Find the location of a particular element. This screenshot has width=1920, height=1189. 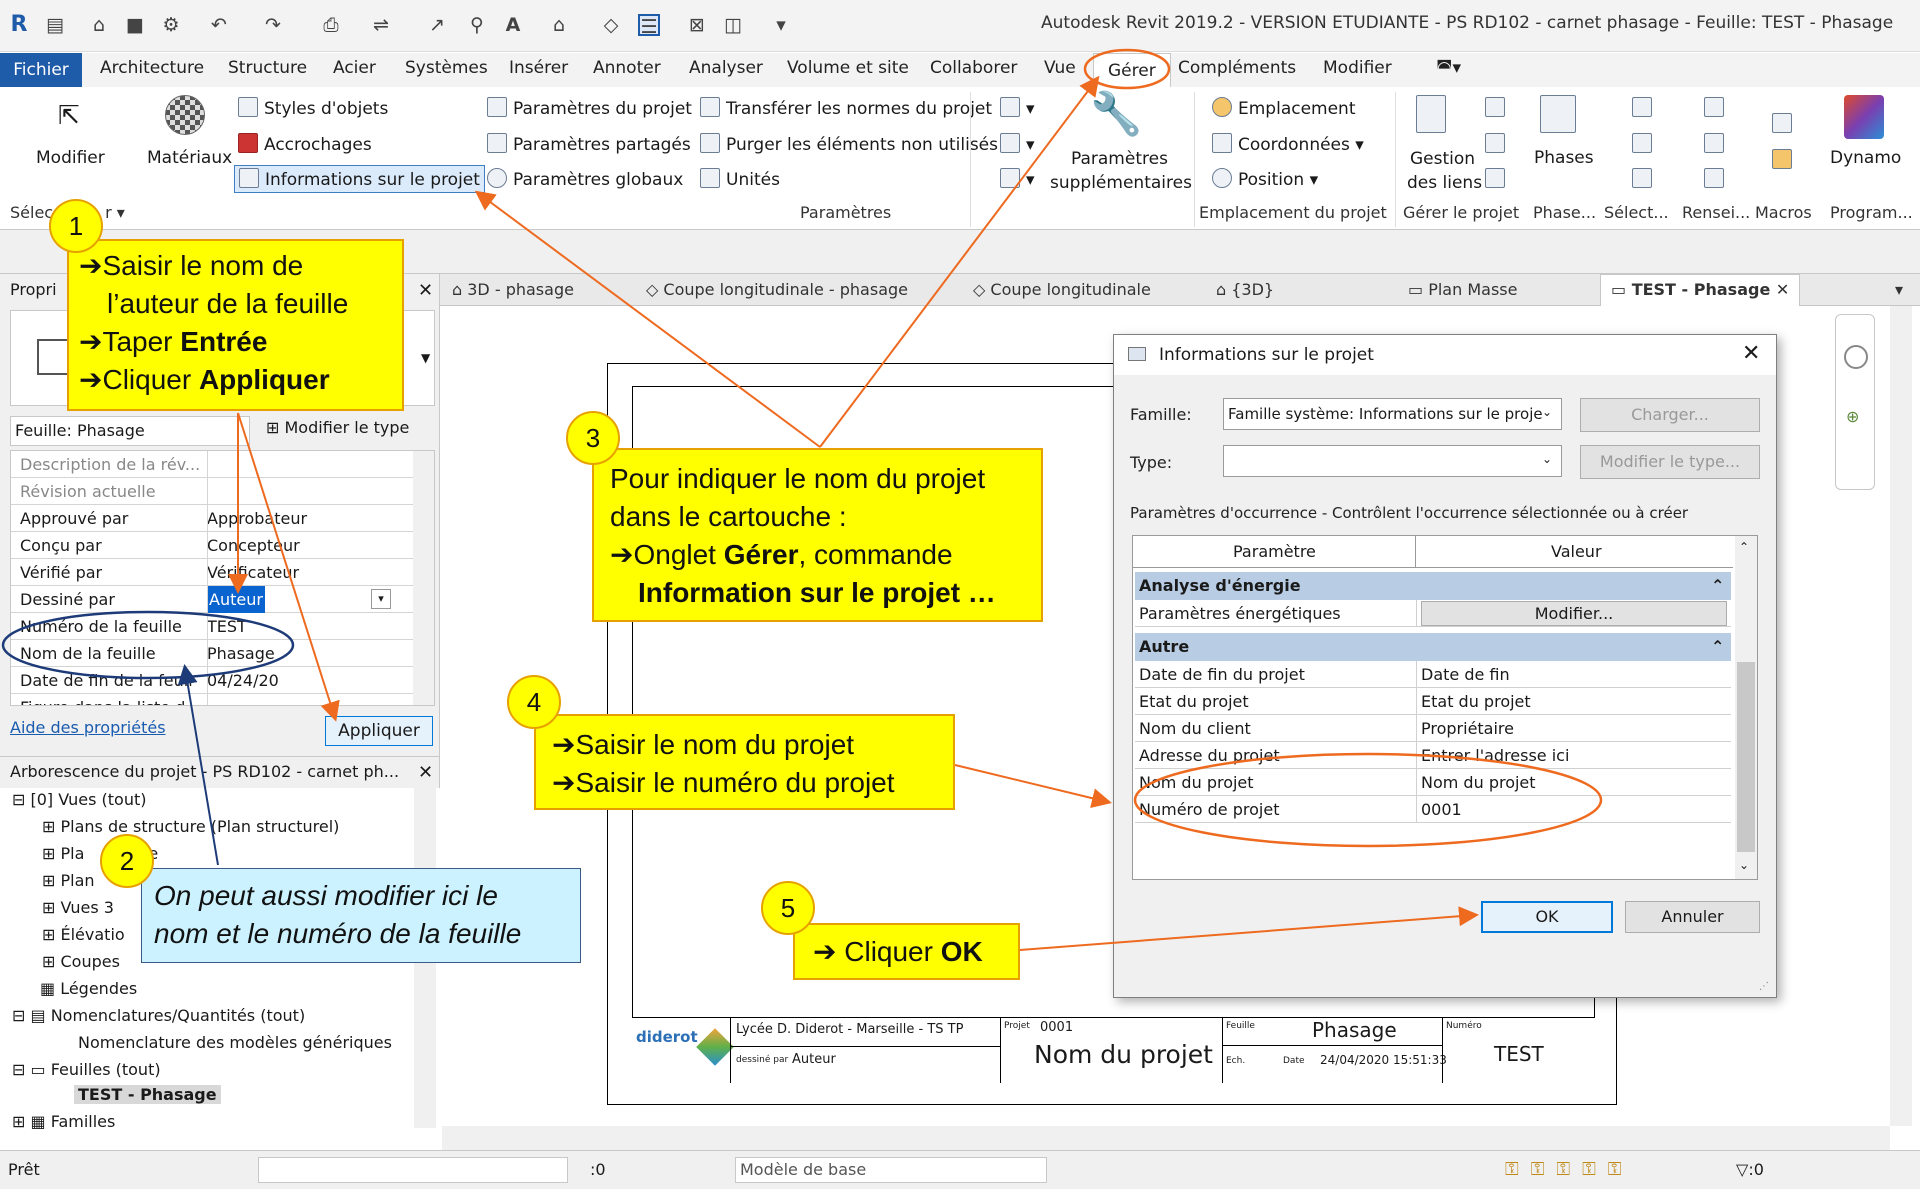

sheet-fields-highlight is located at coordinates (148, 645).